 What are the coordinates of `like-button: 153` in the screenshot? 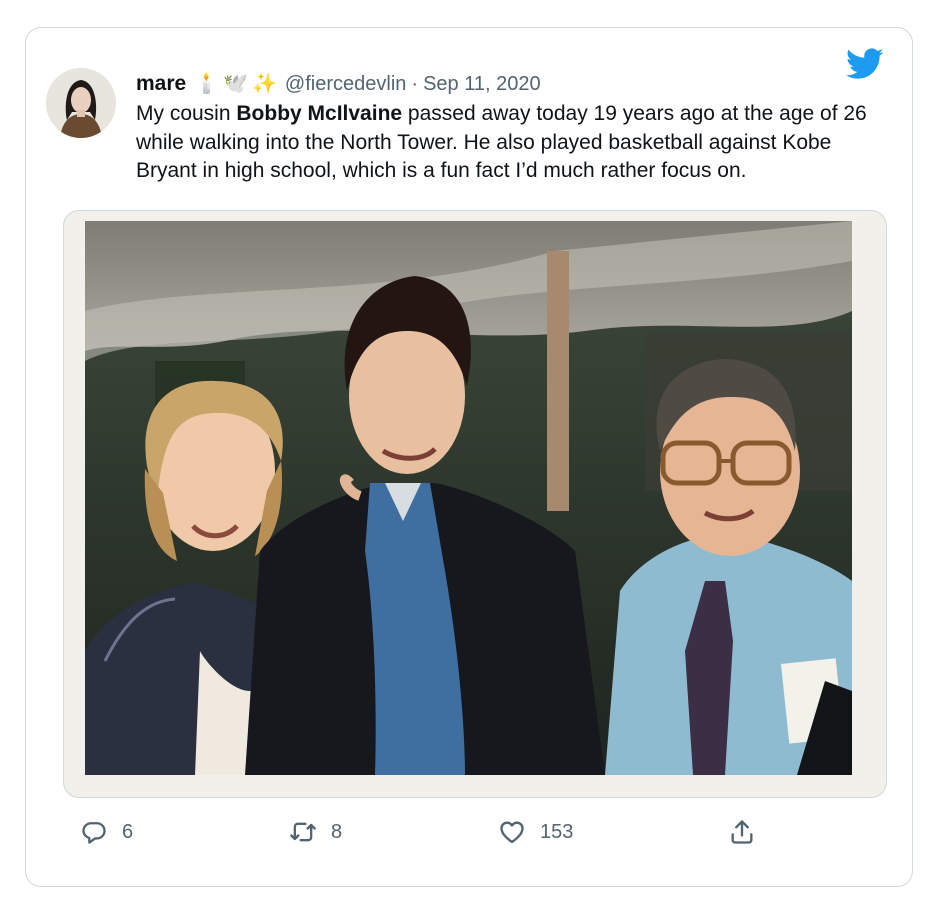 It's located at (535, 832).